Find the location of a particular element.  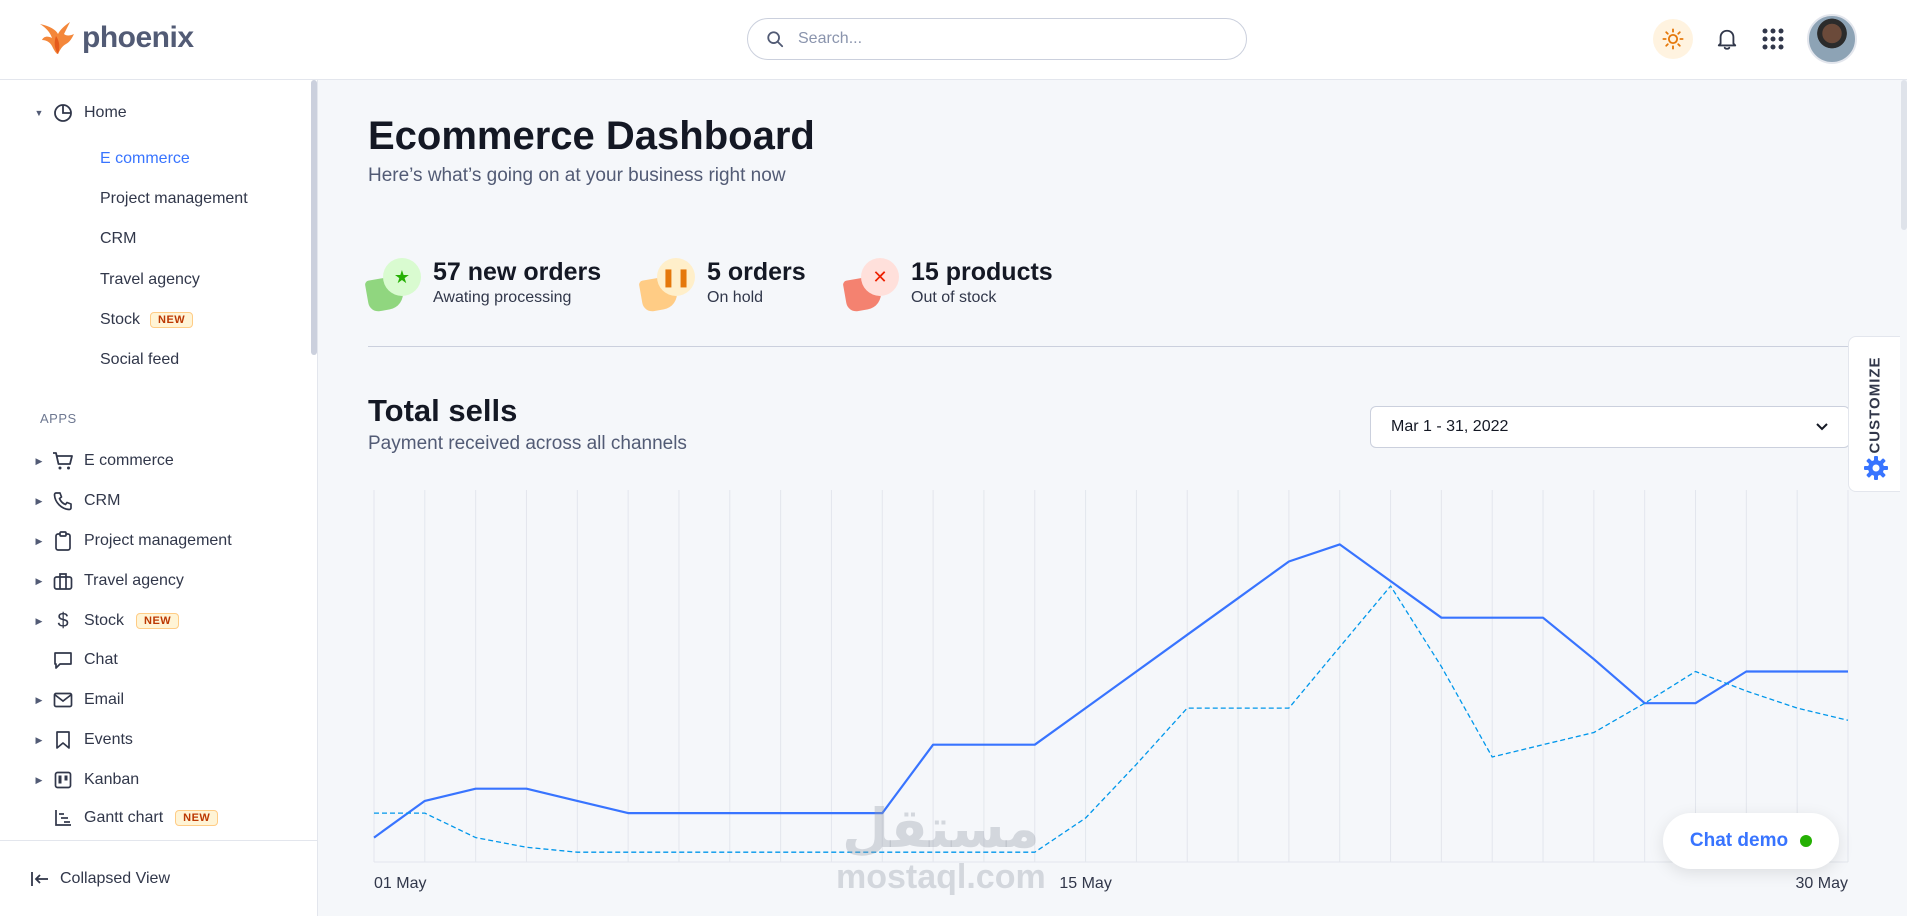

stat-out-of-stock: ✕ 15 products Out of stock is located at coordinates (947, 286).